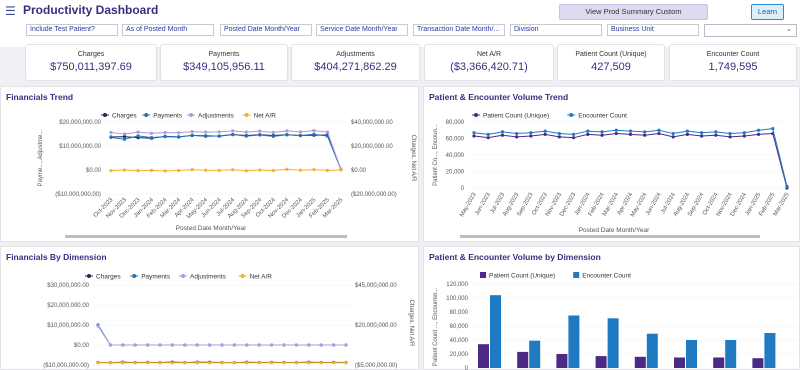 This screenshot has height=370, width=800. Describe the element at coordinates (362, 30) in the screenshot. I see `filter-service-date: Service Date Month/Year` at that location.